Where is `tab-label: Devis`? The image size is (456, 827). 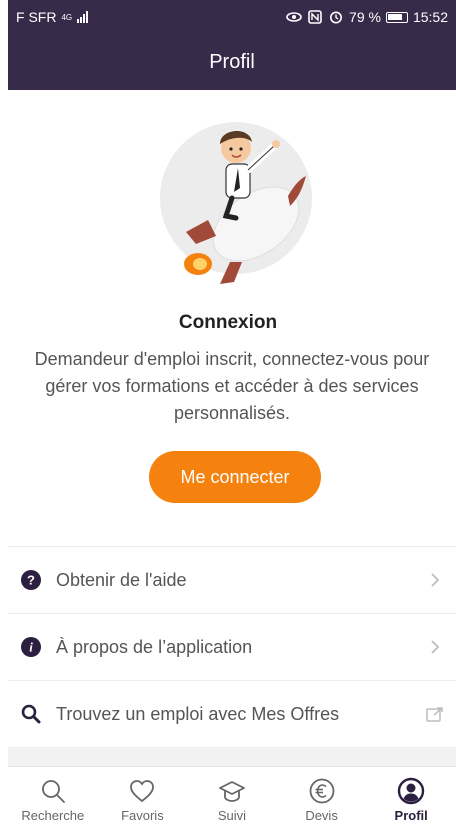 tab-label: Devis is located at coordinates (321, 815).